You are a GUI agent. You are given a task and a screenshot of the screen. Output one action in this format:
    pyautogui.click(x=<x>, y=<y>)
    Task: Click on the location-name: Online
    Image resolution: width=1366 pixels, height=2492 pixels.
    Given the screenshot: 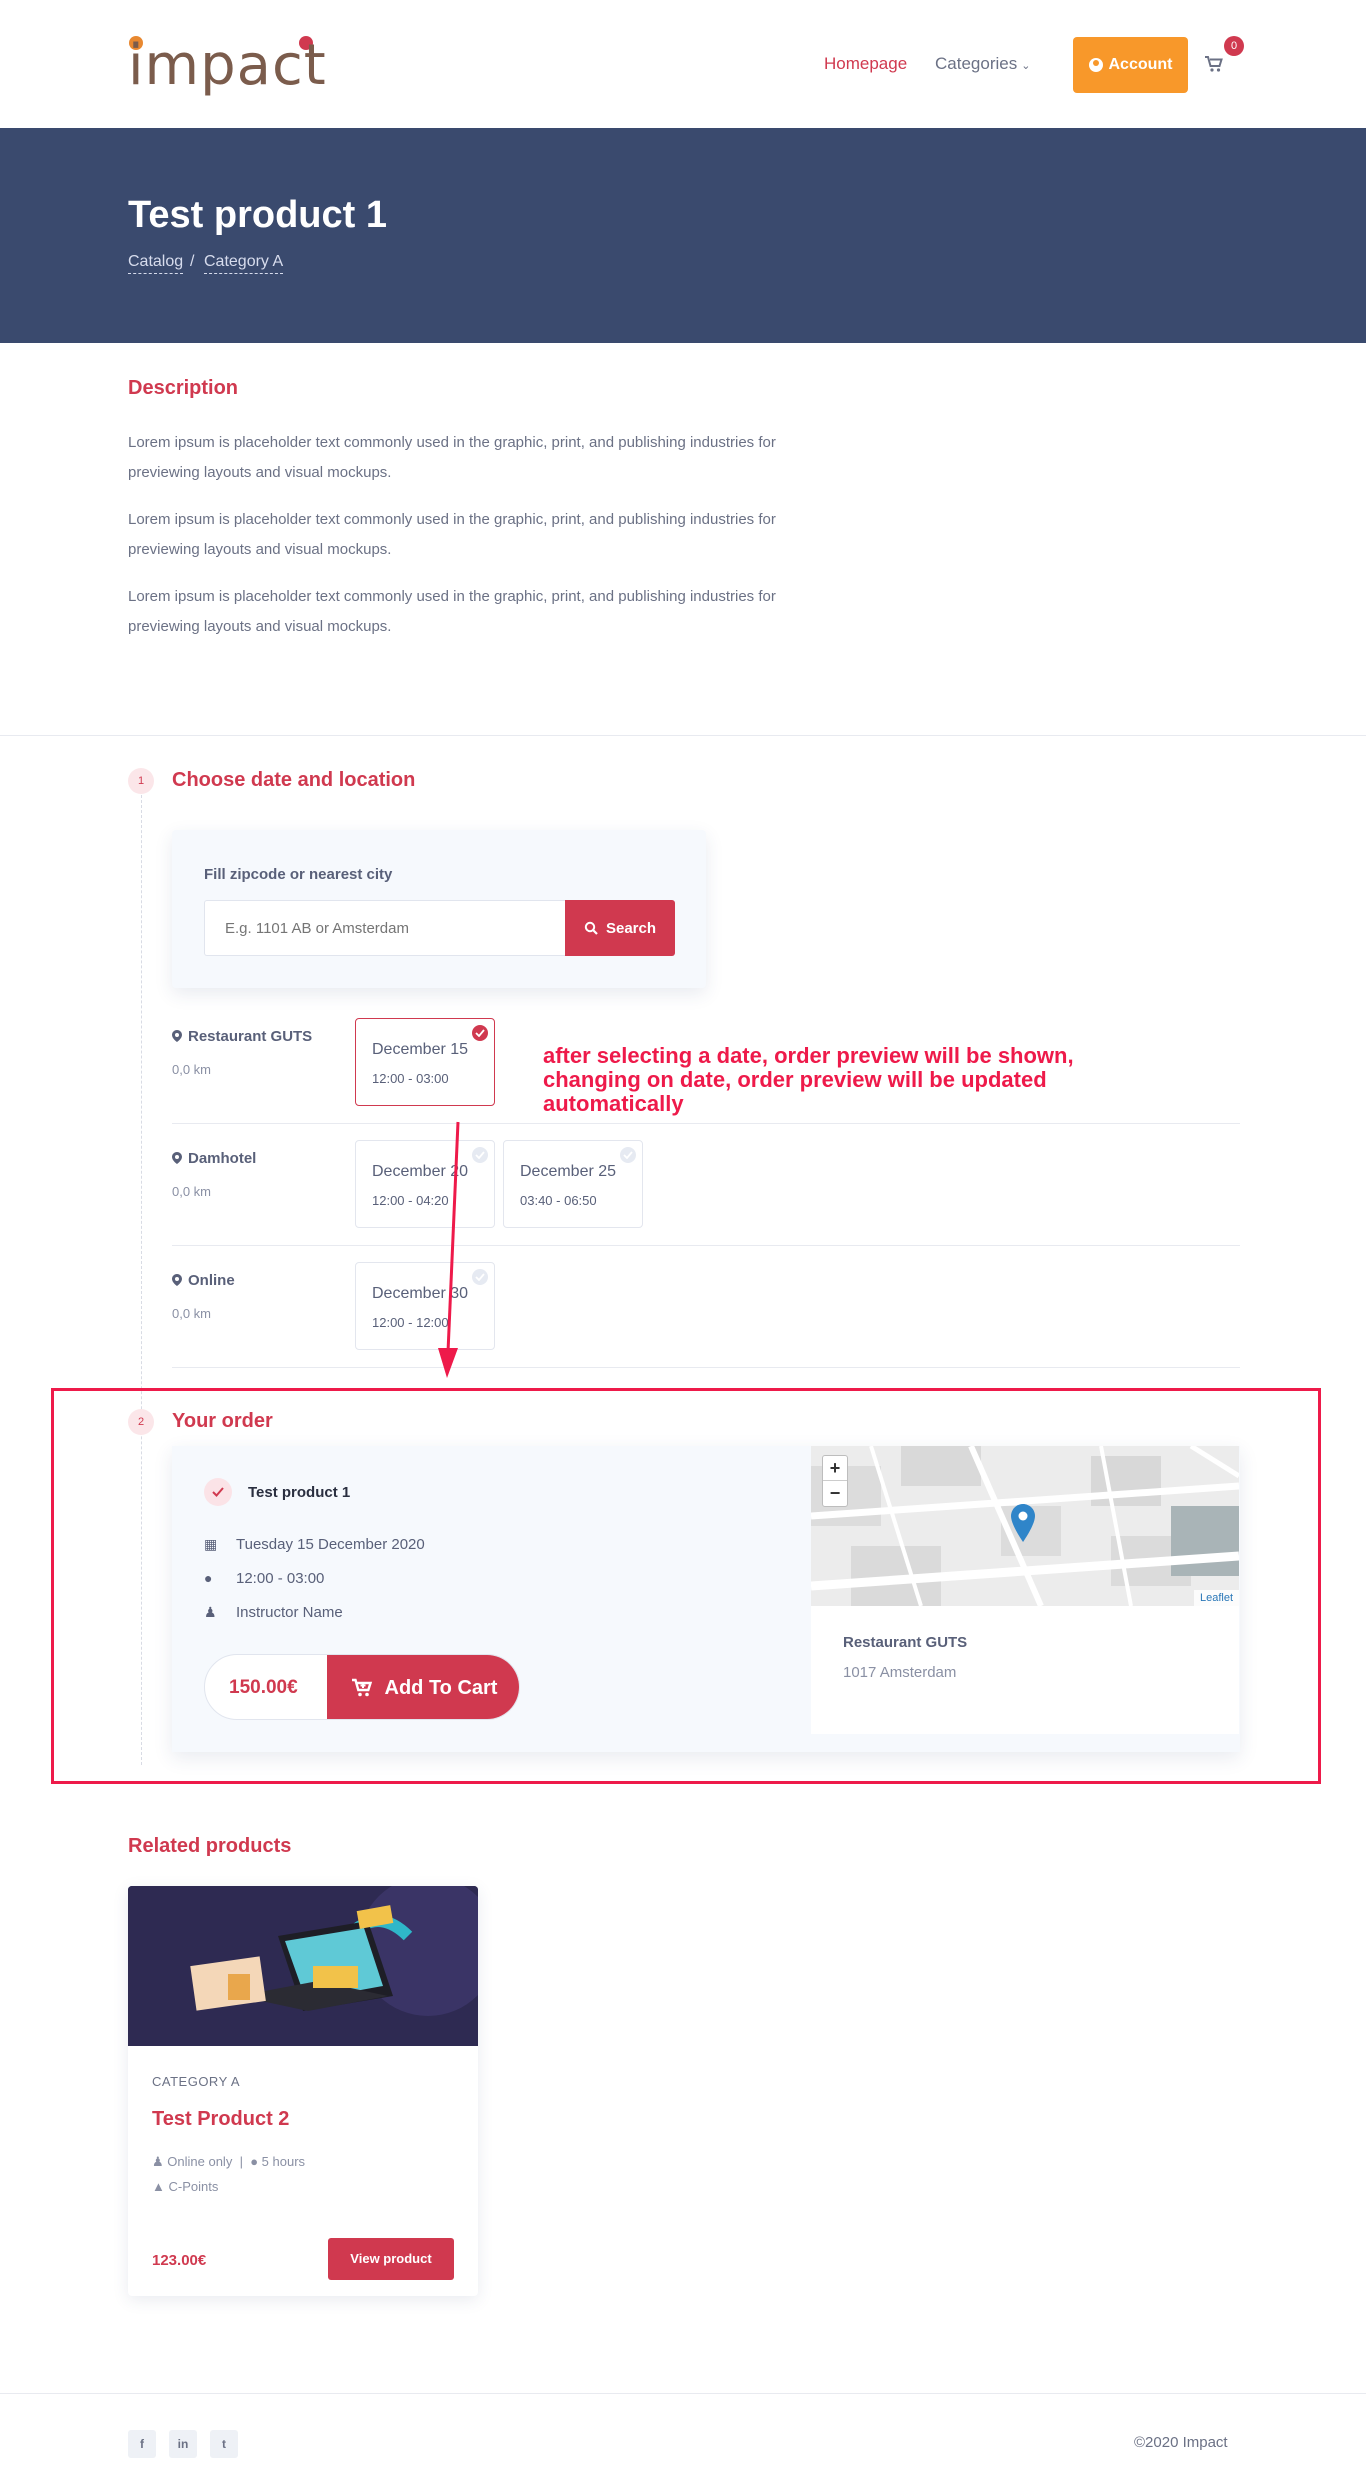 What is the action you would take?
    pyautogui.click(x=203, y=1280)
    